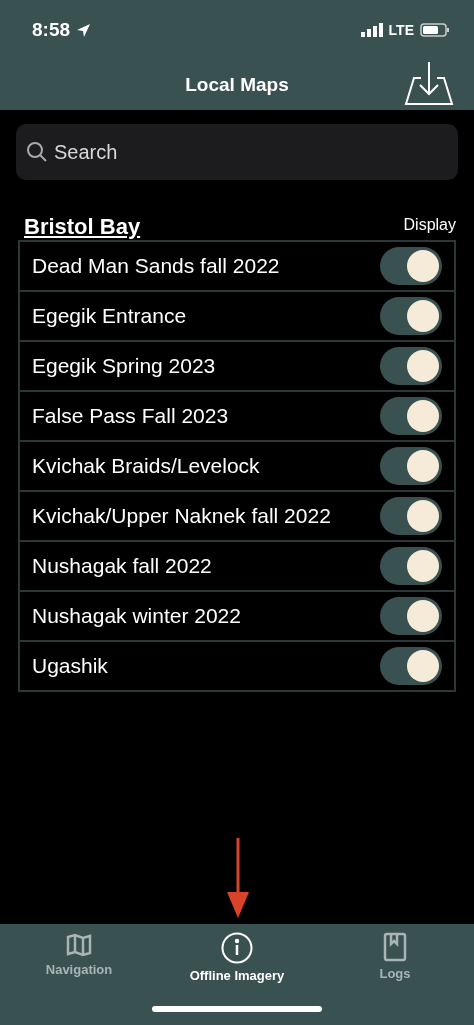 This screenshot has height=1025, width=474. Describe the element at coordinates (109, 316) in the screenshot. I see `map-name: Egegik Entrance` at that location.